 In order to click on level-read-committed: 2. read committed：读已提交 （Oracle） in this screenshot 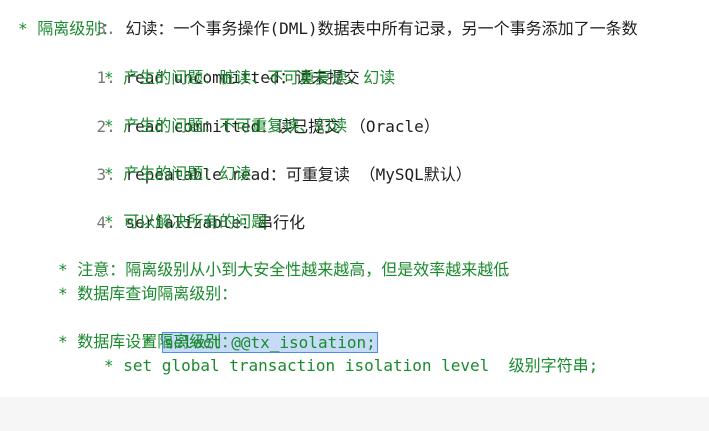, I will do `click(249, 113)`.